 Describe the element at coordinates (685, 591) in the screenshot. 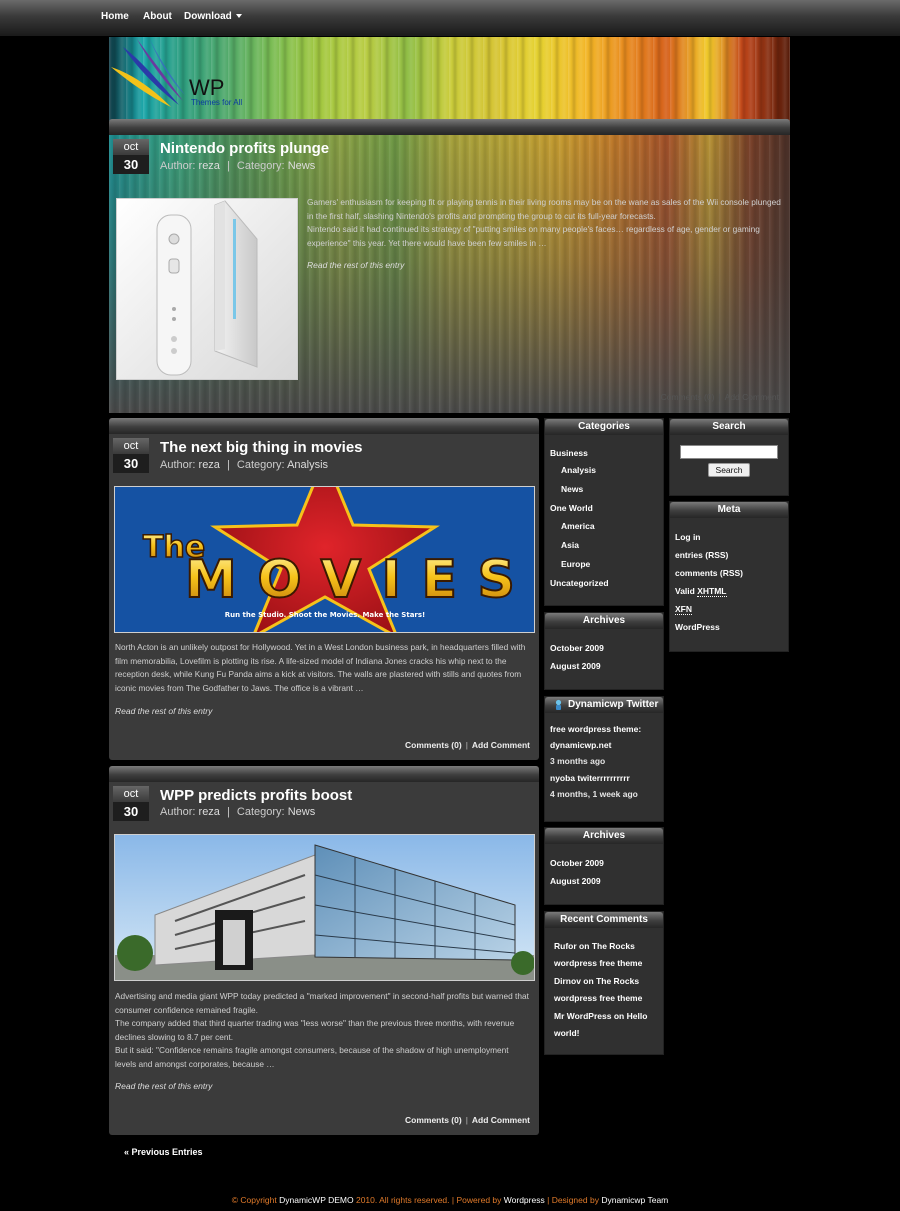

I see `meta-valid-label: Valid` at that location.